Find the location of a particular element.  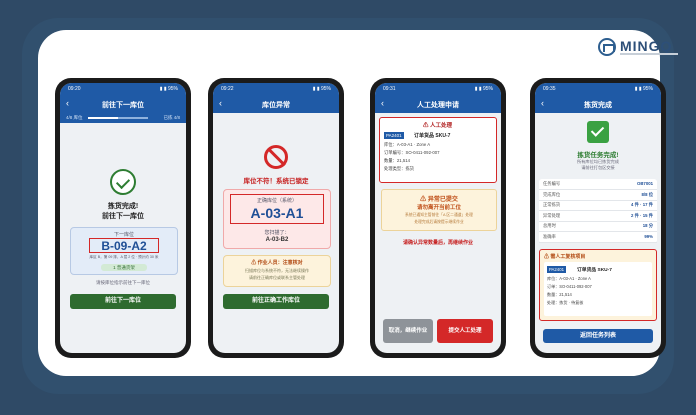

next-location-label: 下一库位 is located at coordinates (123, 235).